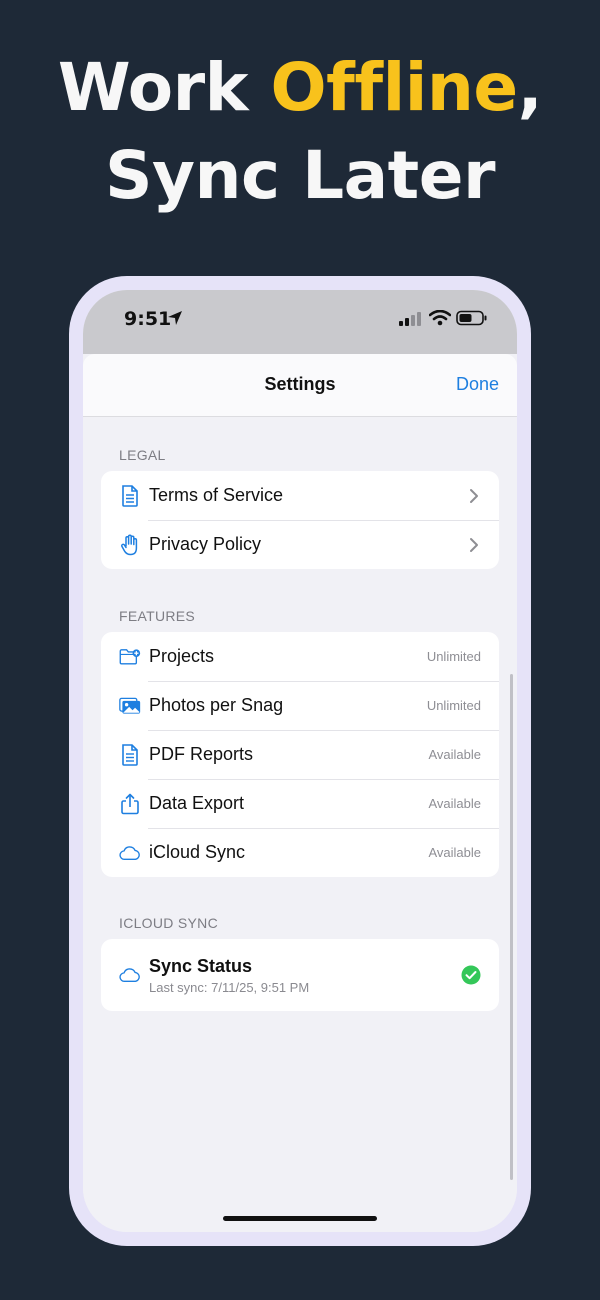  What do you see at coordinates (300, 656) in the screenshot?
I see `feature-row-projects: Projects Unlimited` at bounding box center [300, 656].